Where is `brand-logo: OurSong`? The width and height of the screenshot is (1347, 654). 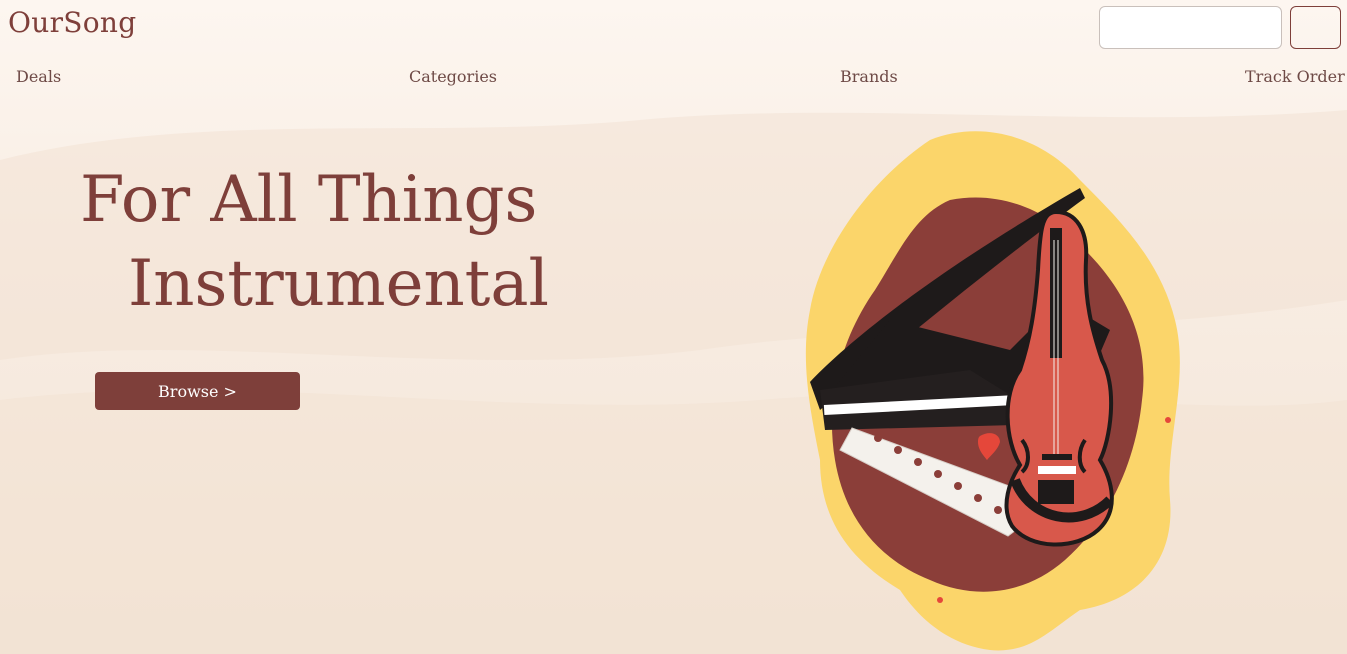
brand-logo: OurSong is located at coordinates (72, 22).